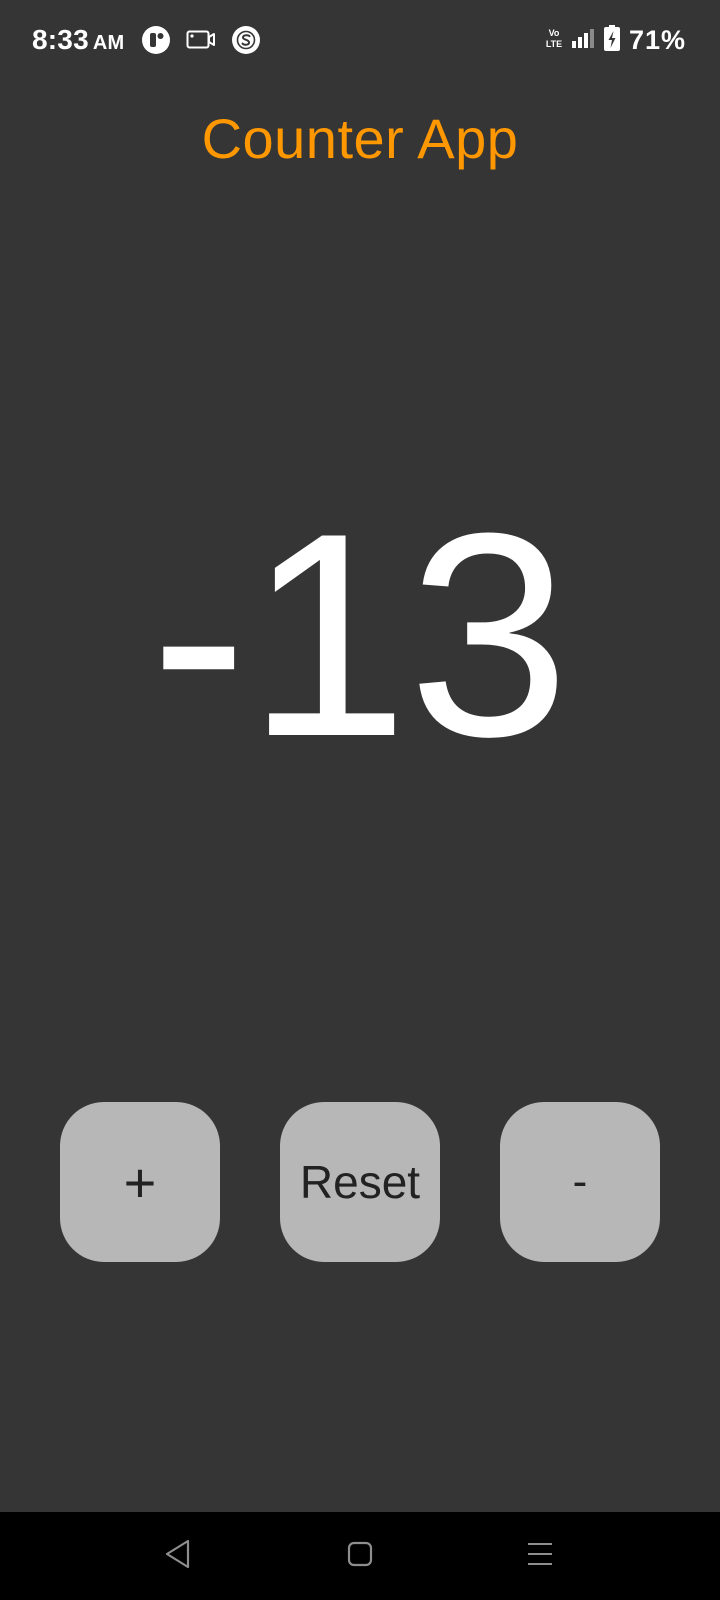 Image resolution: width=720 pixels, height=1600 pixels. I want to click on screen-record-icon, so click(201, 42).